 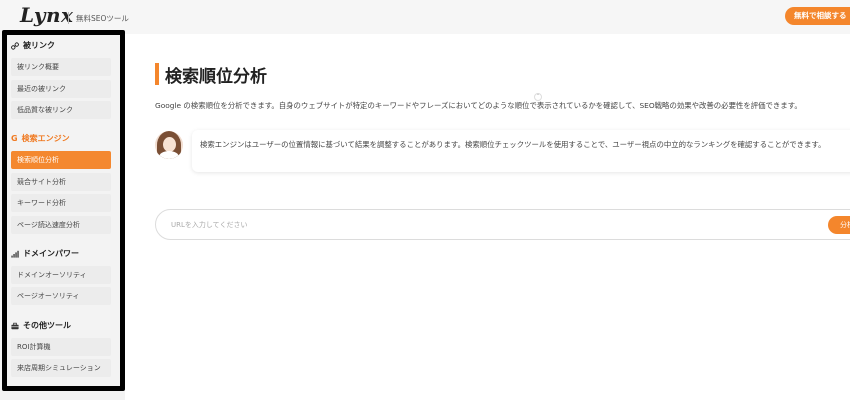 I want to click on tagline: 無料SEOツール, so click(x=102, y=18).